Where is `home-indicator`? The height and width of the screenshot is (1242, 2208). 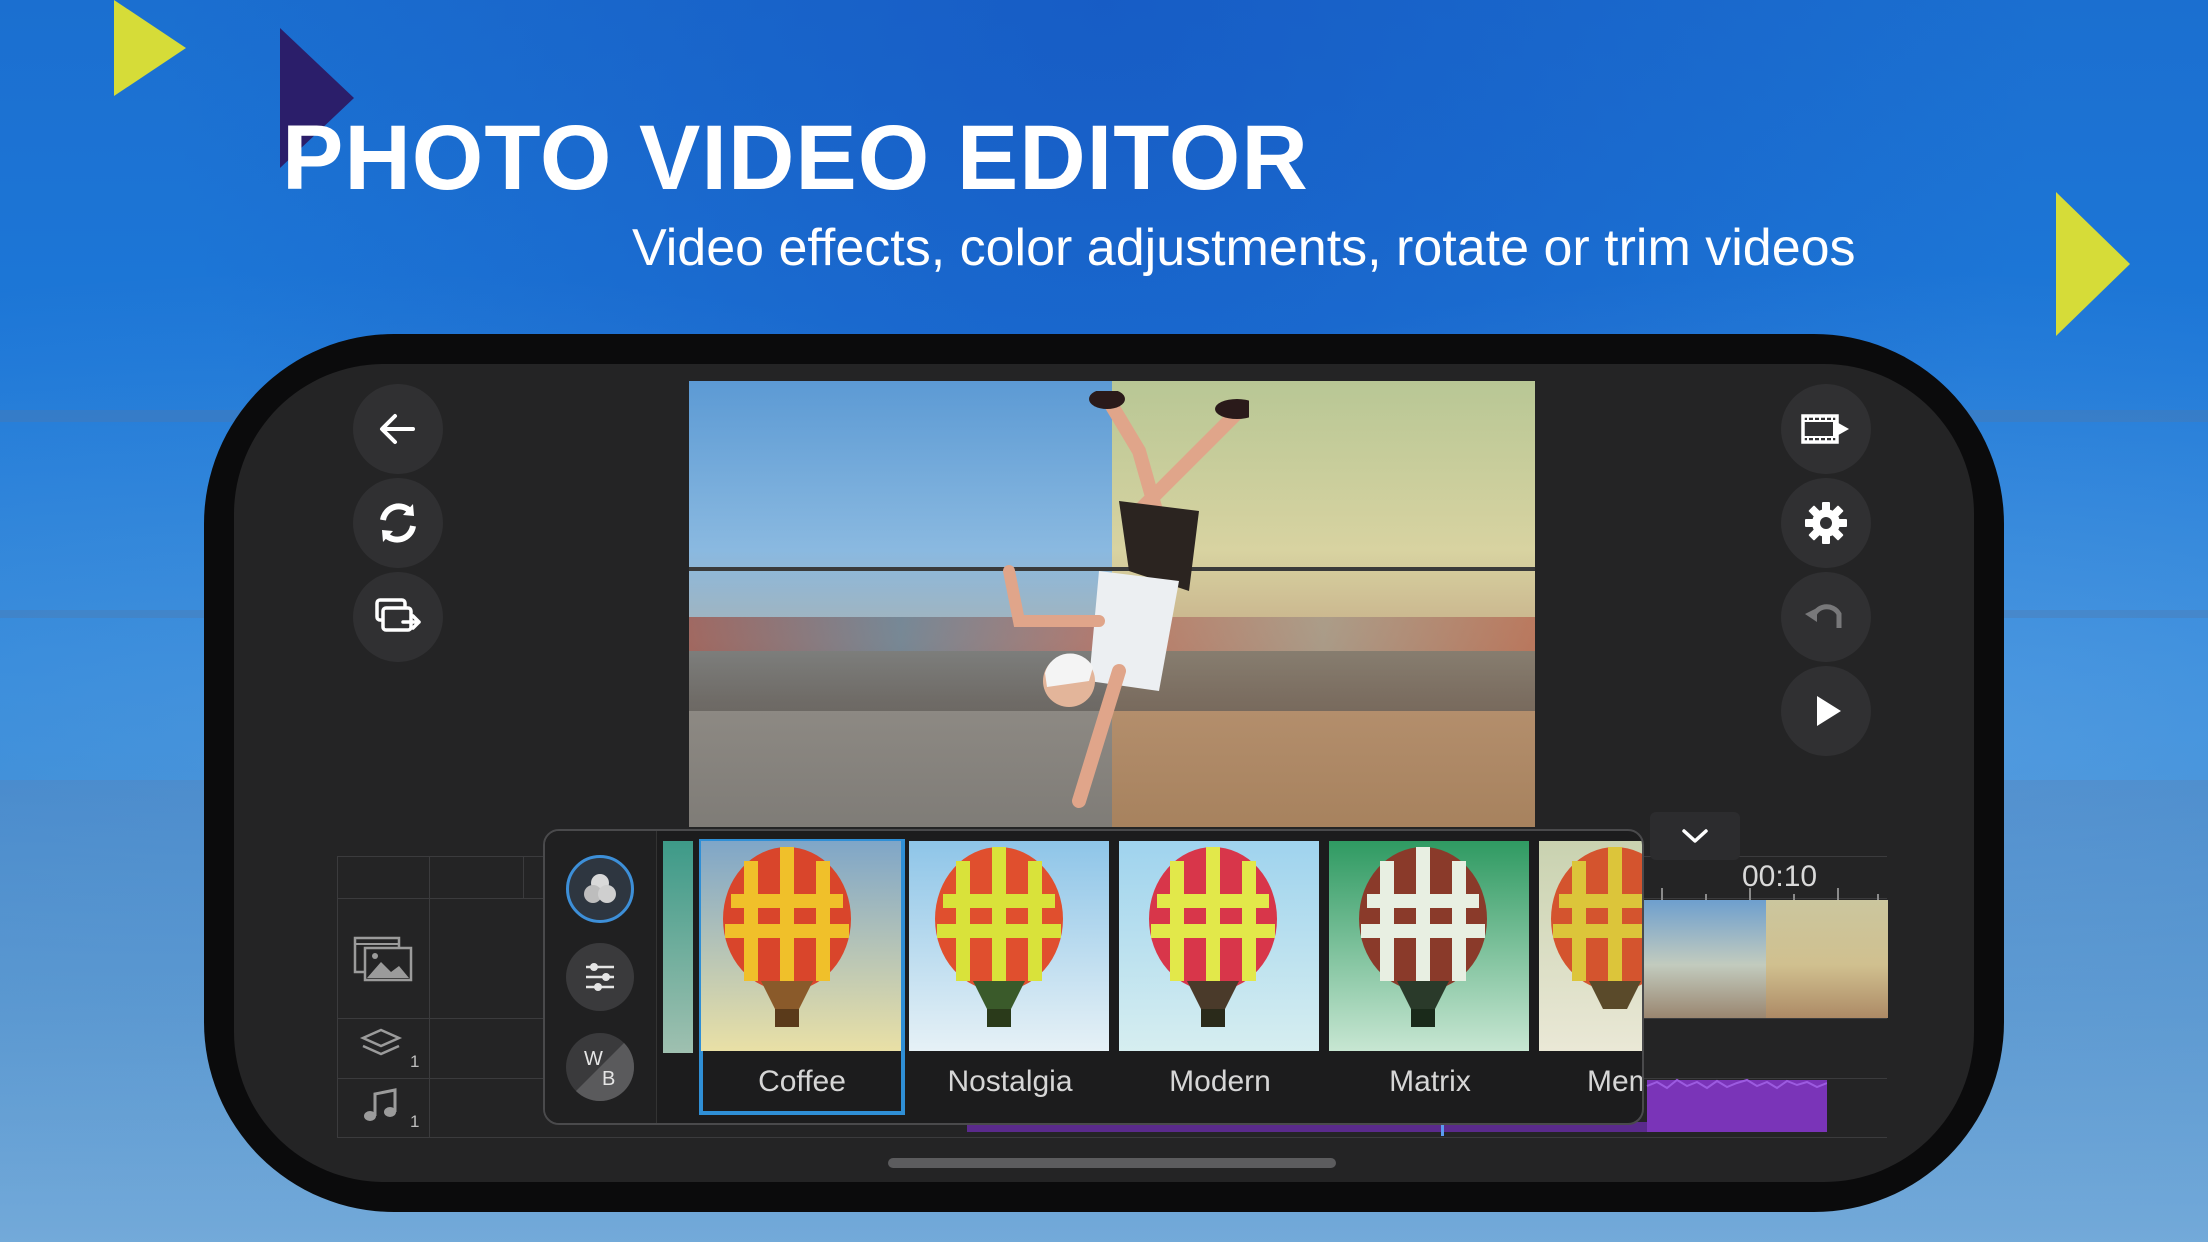
home-indicator is located at coordinates (1112, 1163).